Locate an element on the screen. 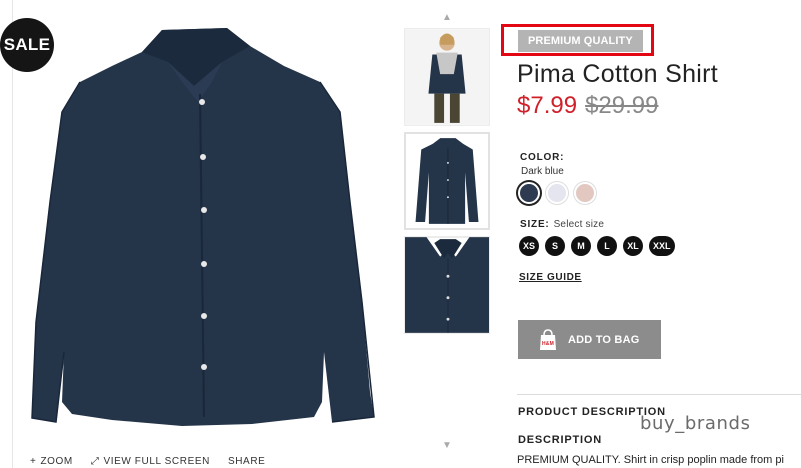  zoom-button: + ZOOM is located at coordinates (51, 461).